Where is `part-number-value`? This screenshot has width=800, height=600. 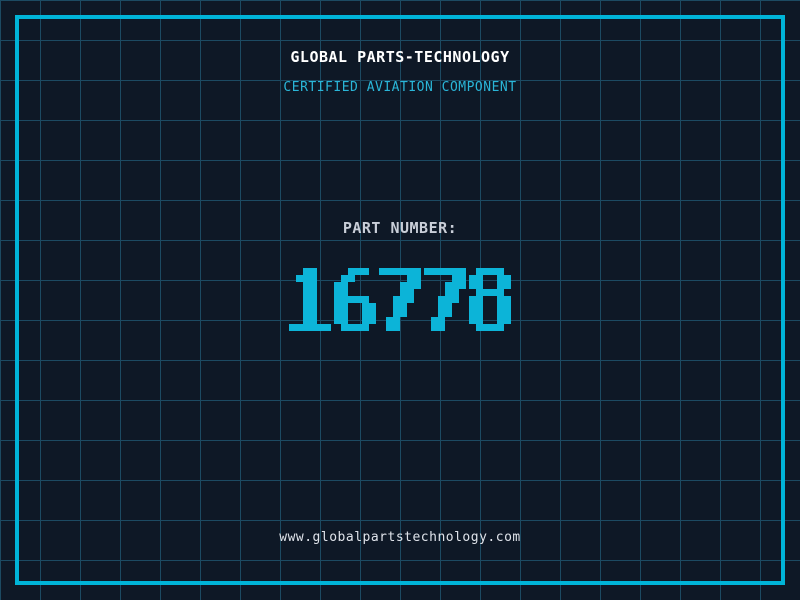 part-number-value is located at coordinates (400, 299).